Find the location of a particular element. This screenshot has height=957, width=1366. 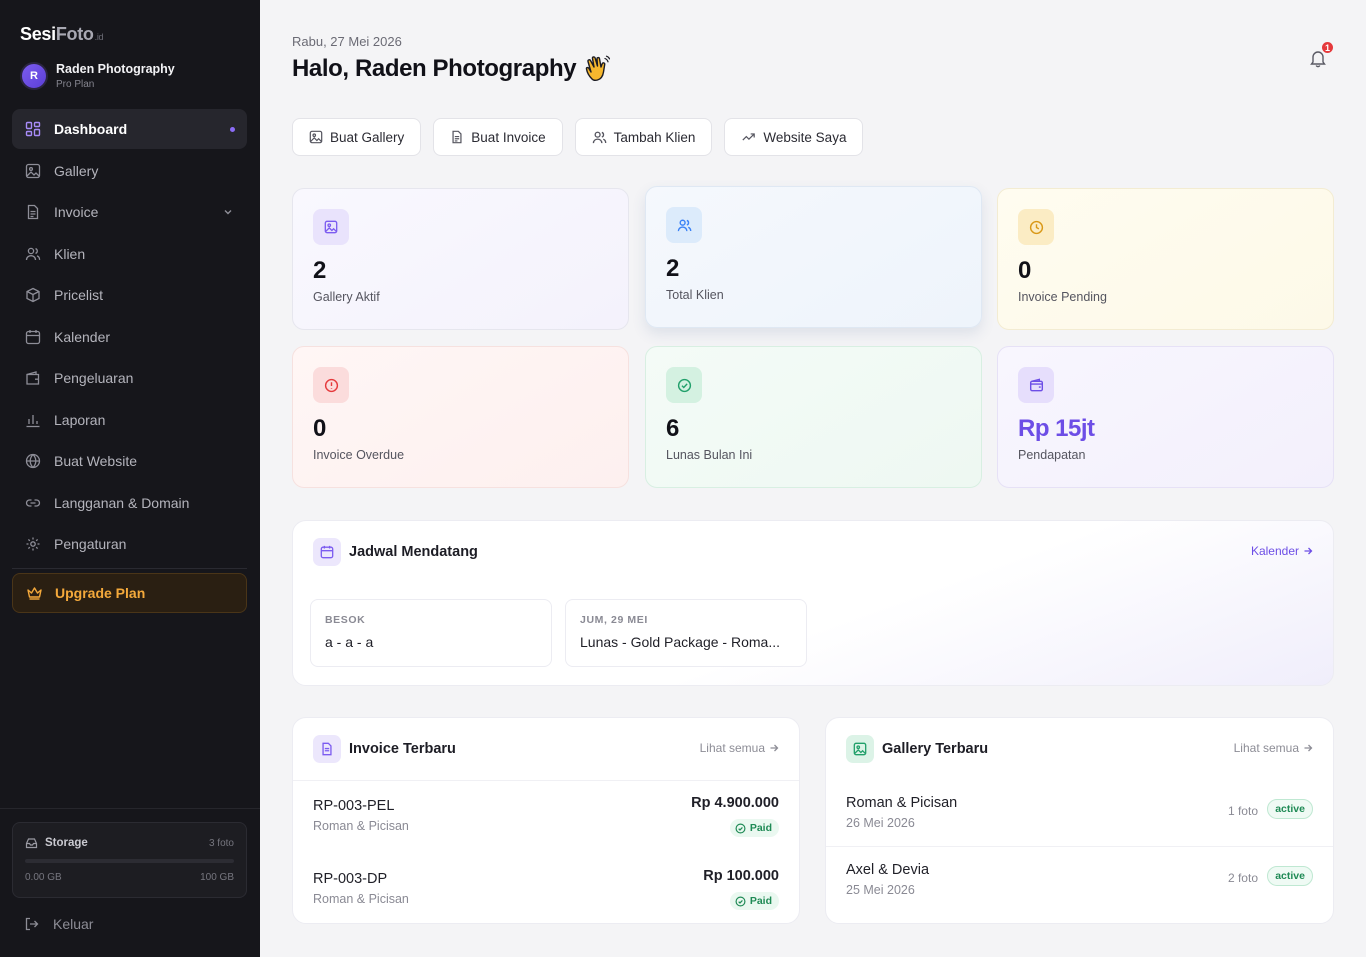

stat-label: Gallery Aktif is located at coordinates (346, 297).